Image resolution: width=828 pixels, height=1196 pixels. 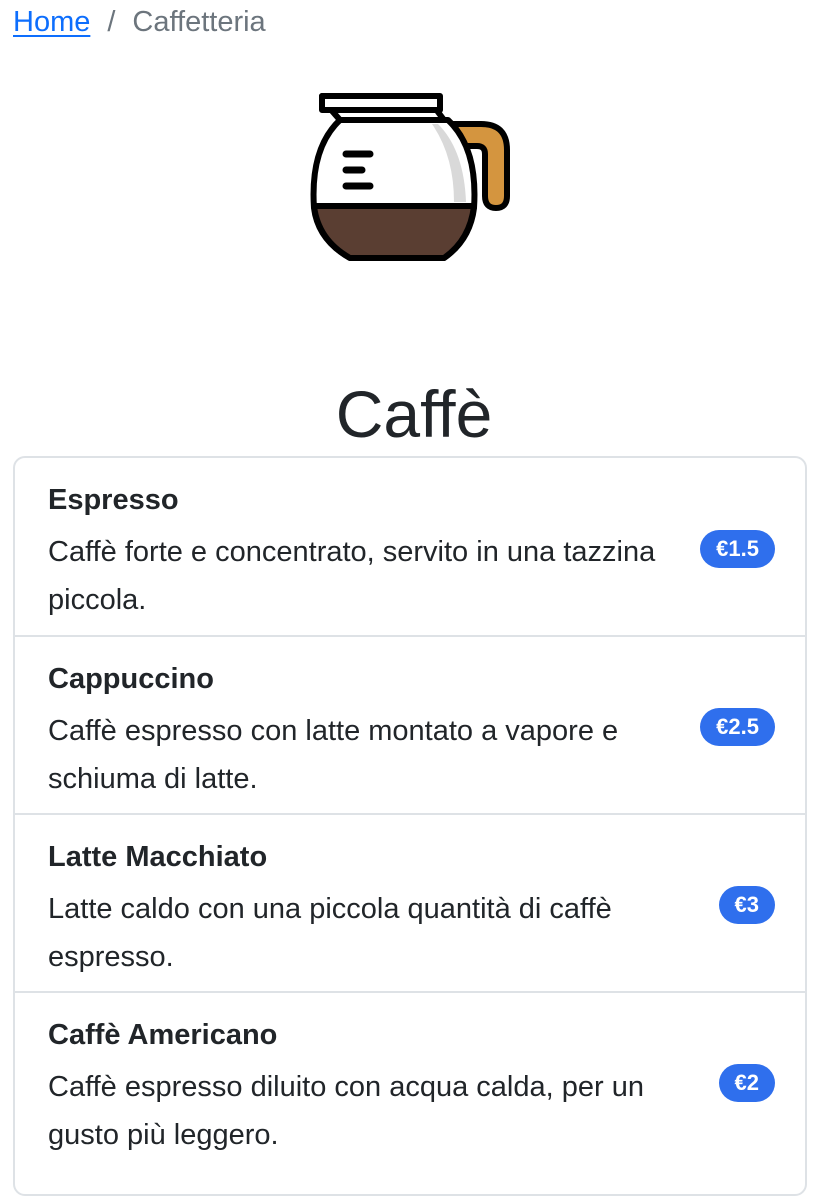 What do you see at coordinates (199, 22) in the screenshot?
I see `breadcrumb-current: Caffetteria` at bounding box center [199, 22].